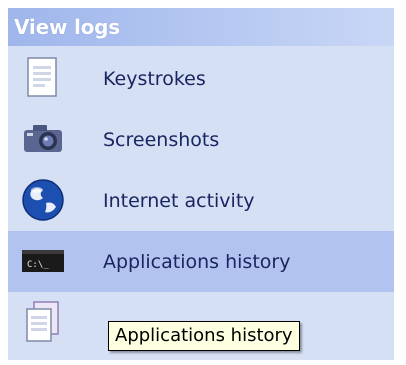  What do you see at coordinates (197, 261) in the screenshot?
I see `log-item-label: Applications history` at bounding box center [197, 261].